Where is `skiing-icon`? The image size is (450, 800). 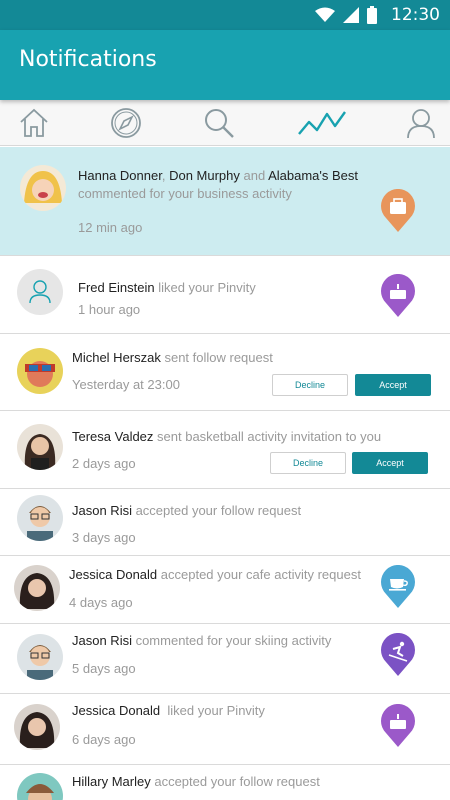 skiing-icon is located at coordinates (398, 654).